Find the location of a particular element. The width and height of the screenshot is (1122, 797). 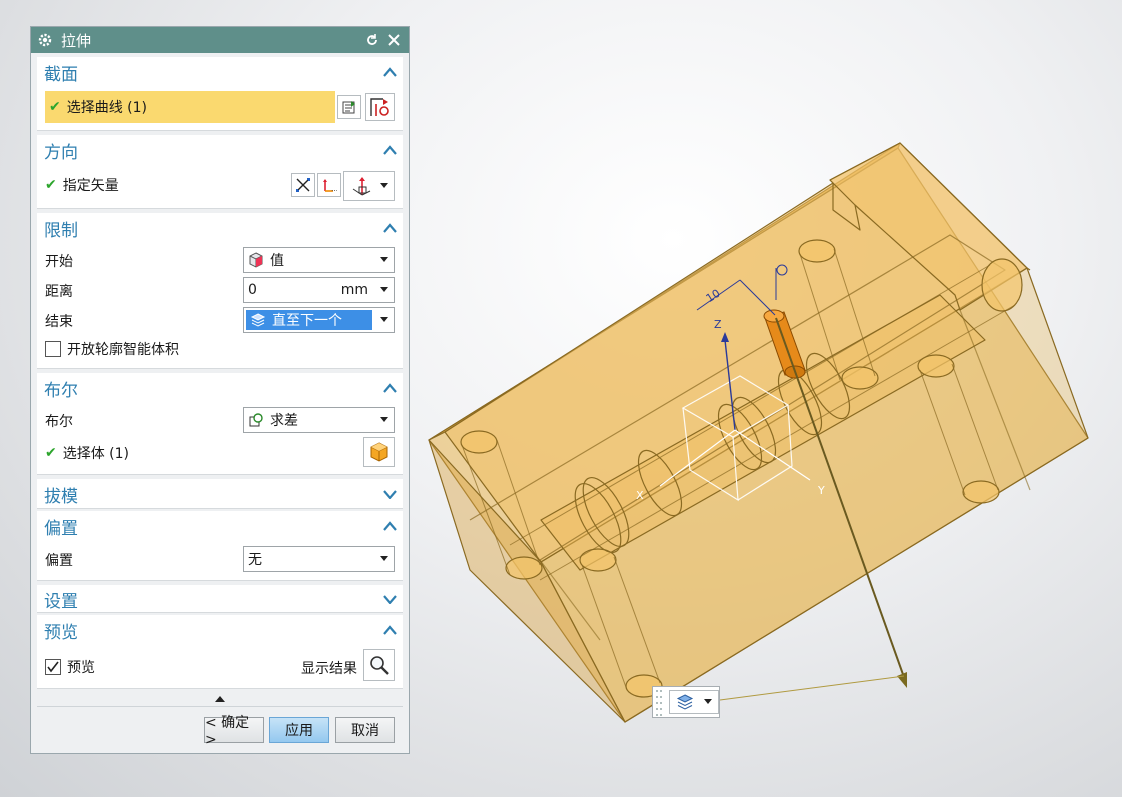

specify-vector-label: 指定矢量 is located at coordinates (90, 186).